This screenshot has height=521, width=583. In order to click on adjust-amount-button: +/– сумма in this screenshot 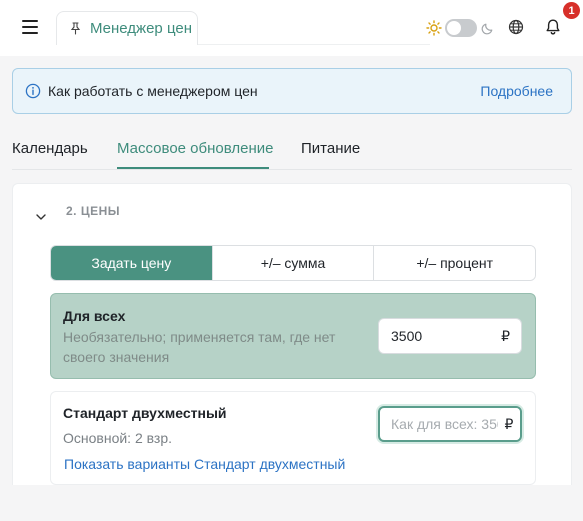, I will do `click(293, 263)`.